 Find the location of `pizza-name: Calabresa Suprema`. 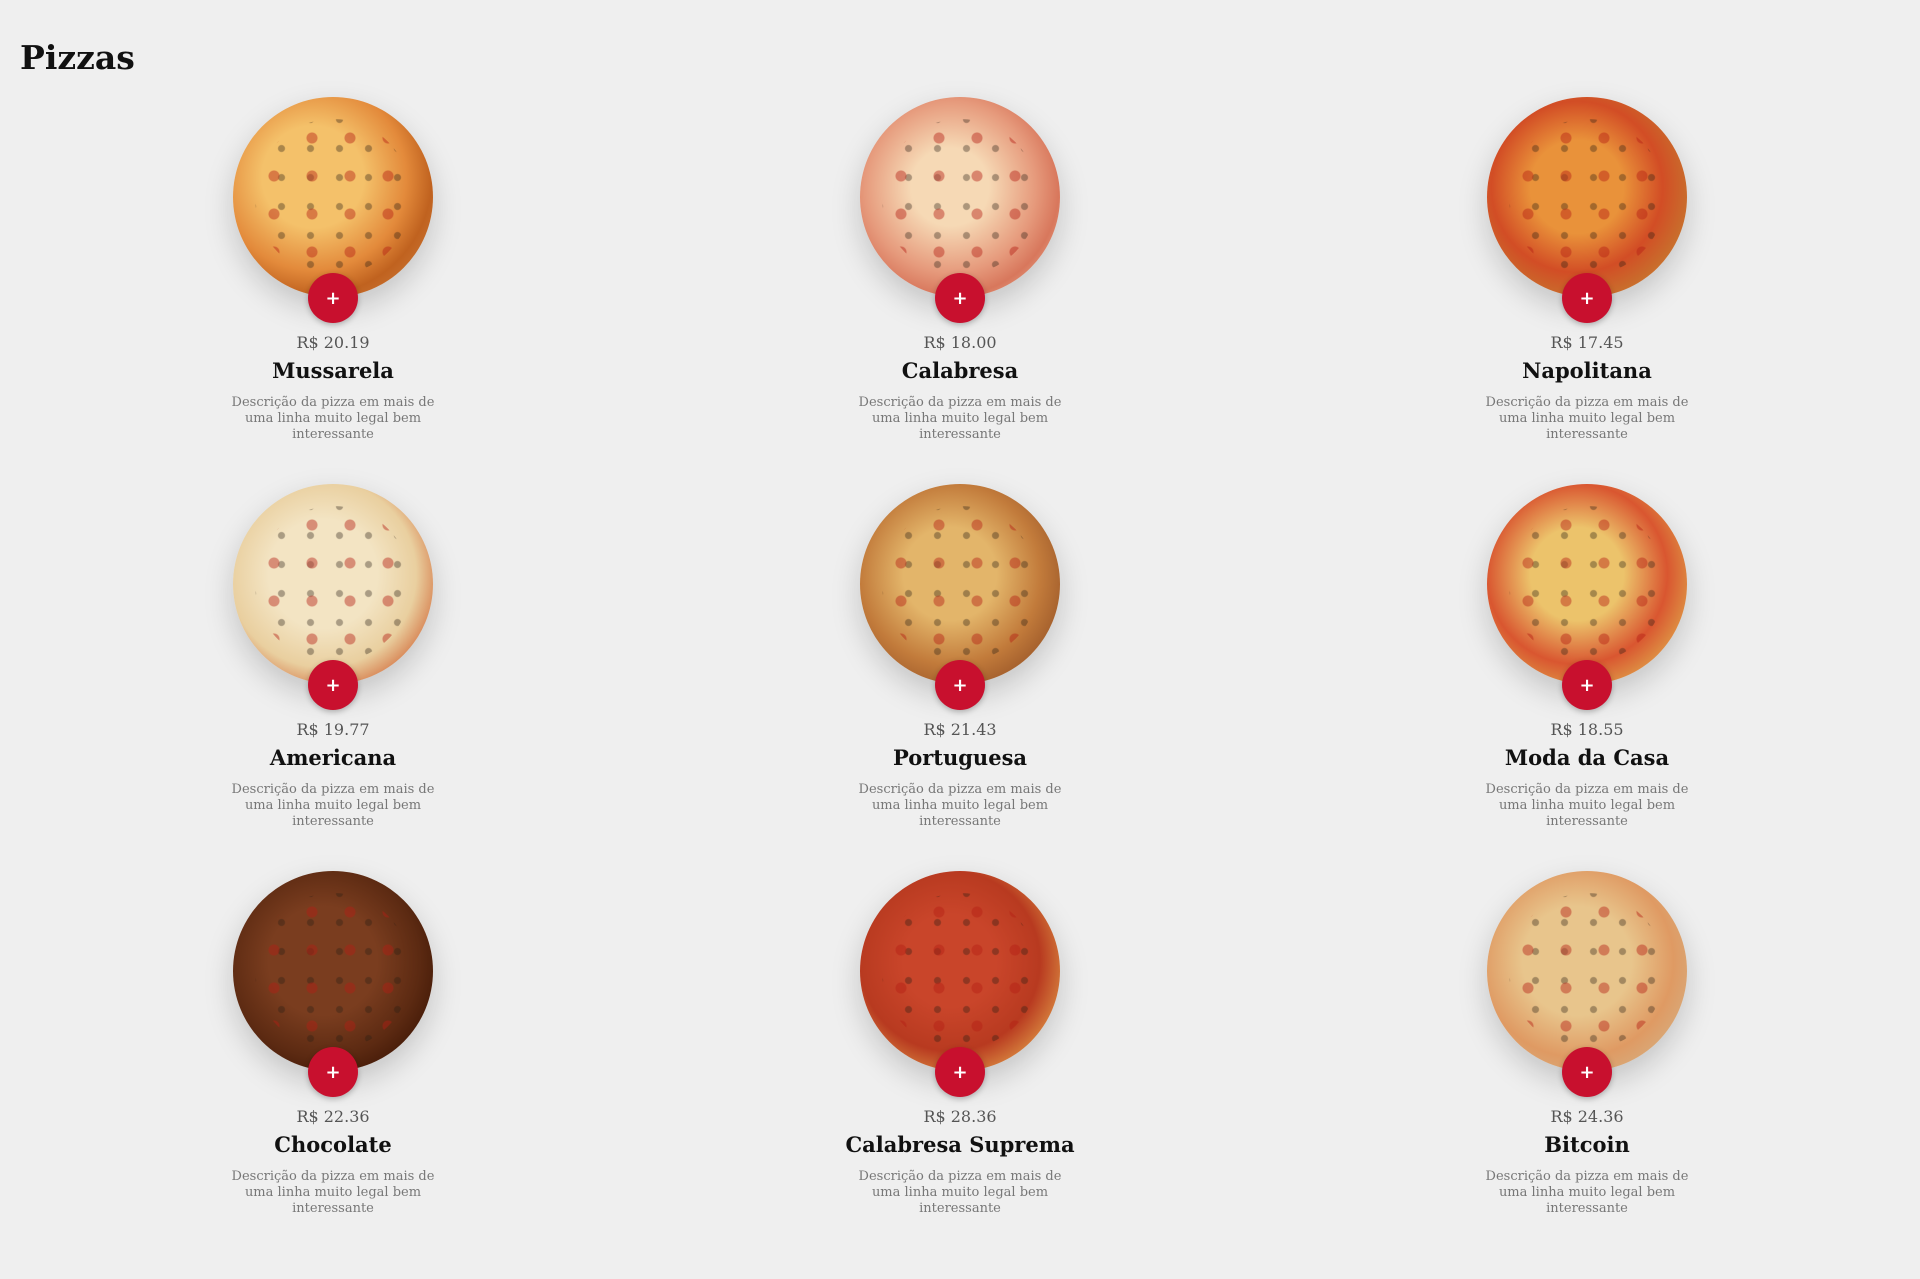

pizza-name: Calabresa Suprema is located at coordinates (960, 1144).